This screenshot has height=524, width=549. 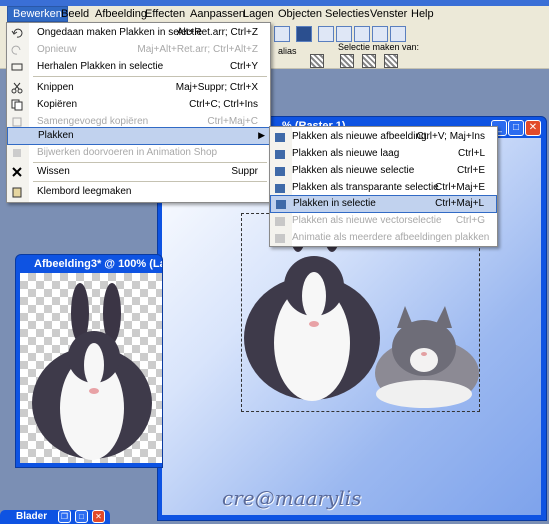 I want to click on menu-effecten: Effecten, so click(x=165, y=14).